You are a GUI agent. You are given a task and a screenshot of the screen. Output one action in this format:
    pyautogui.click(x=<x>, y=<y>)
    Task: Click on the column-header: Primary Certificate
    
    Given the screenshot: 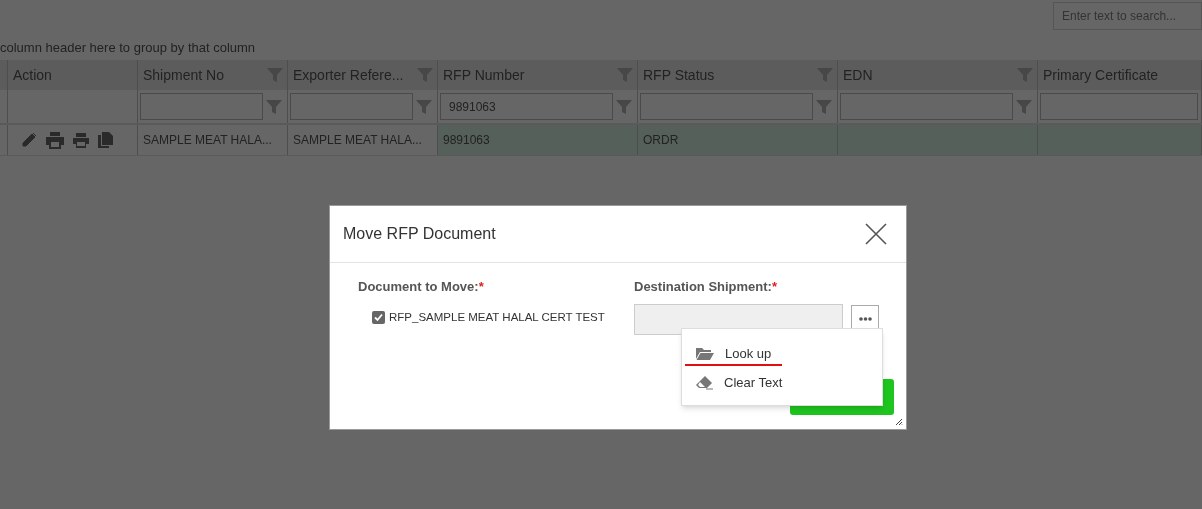 What is the action you would take?
    pyautogui.click(x=1101, y=75)
    